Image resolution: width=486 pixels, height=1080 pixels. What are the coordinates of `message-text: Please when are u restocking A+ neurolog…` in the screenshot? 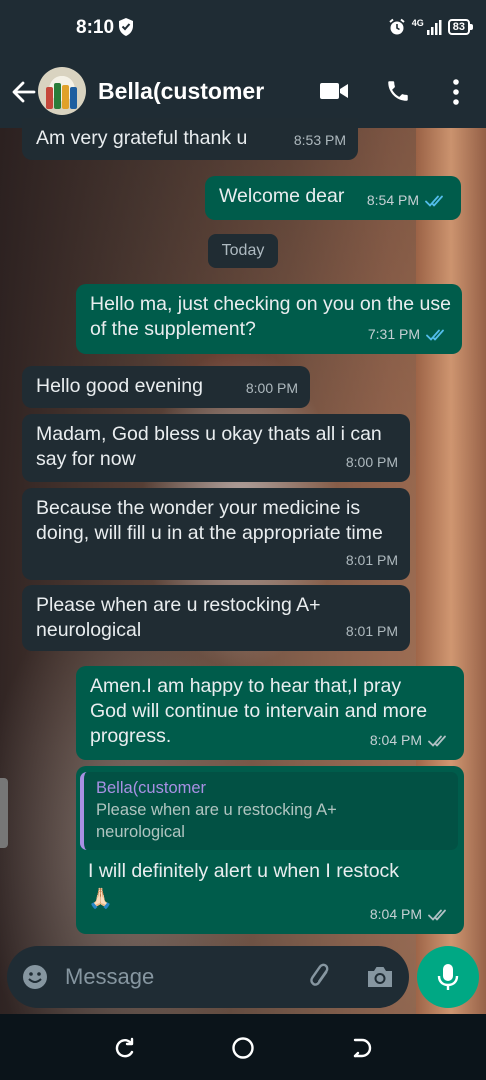 It's located at (178, 617).